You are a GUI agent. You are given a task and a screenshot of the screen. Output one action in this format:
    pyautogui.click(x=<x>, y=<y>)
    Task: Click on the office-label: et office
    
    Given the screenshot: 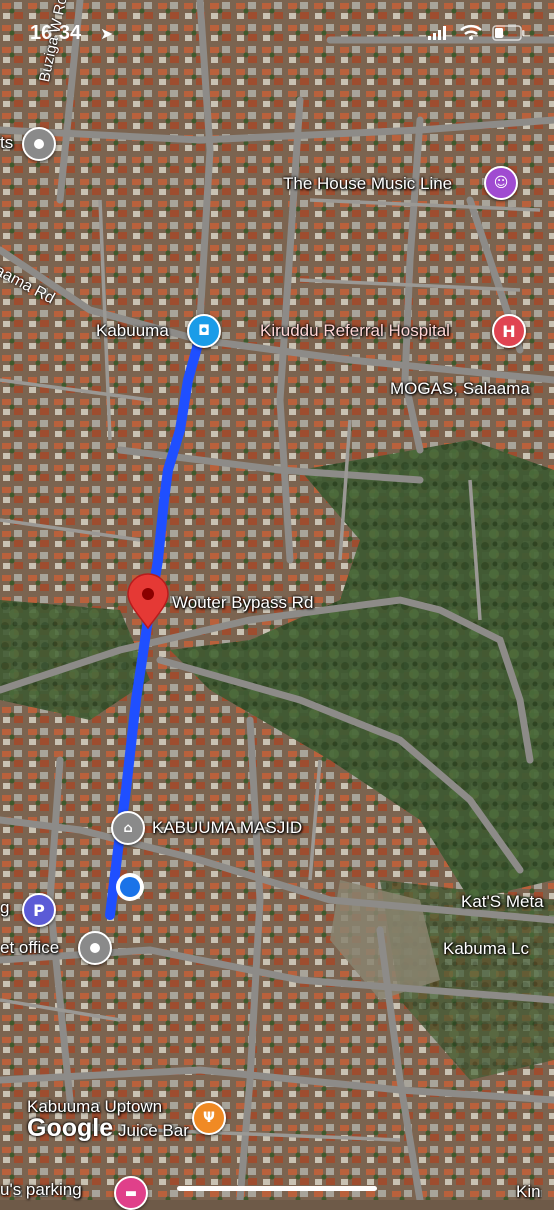 What is the action you would take?
    pyautogui.click(x=29, y=948)
    